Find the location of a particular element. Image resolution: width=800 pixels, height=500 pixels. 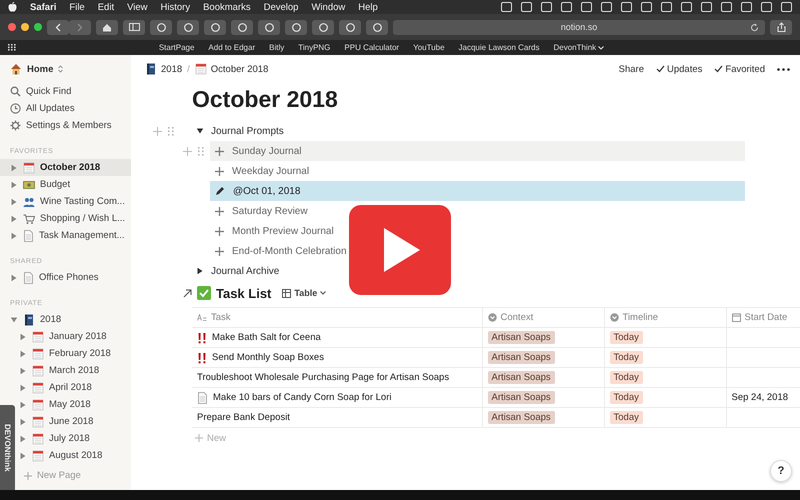

column-header: Timeline is located at coordinates (665, 318).